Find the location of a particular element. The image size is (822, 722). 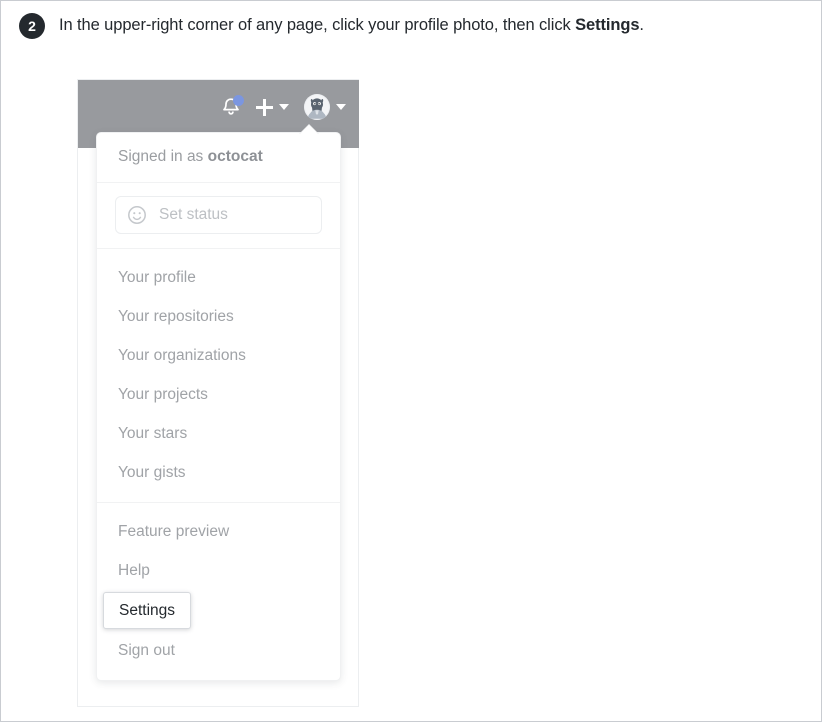

set-status-section: Set status is located at coordinates (218, 215).